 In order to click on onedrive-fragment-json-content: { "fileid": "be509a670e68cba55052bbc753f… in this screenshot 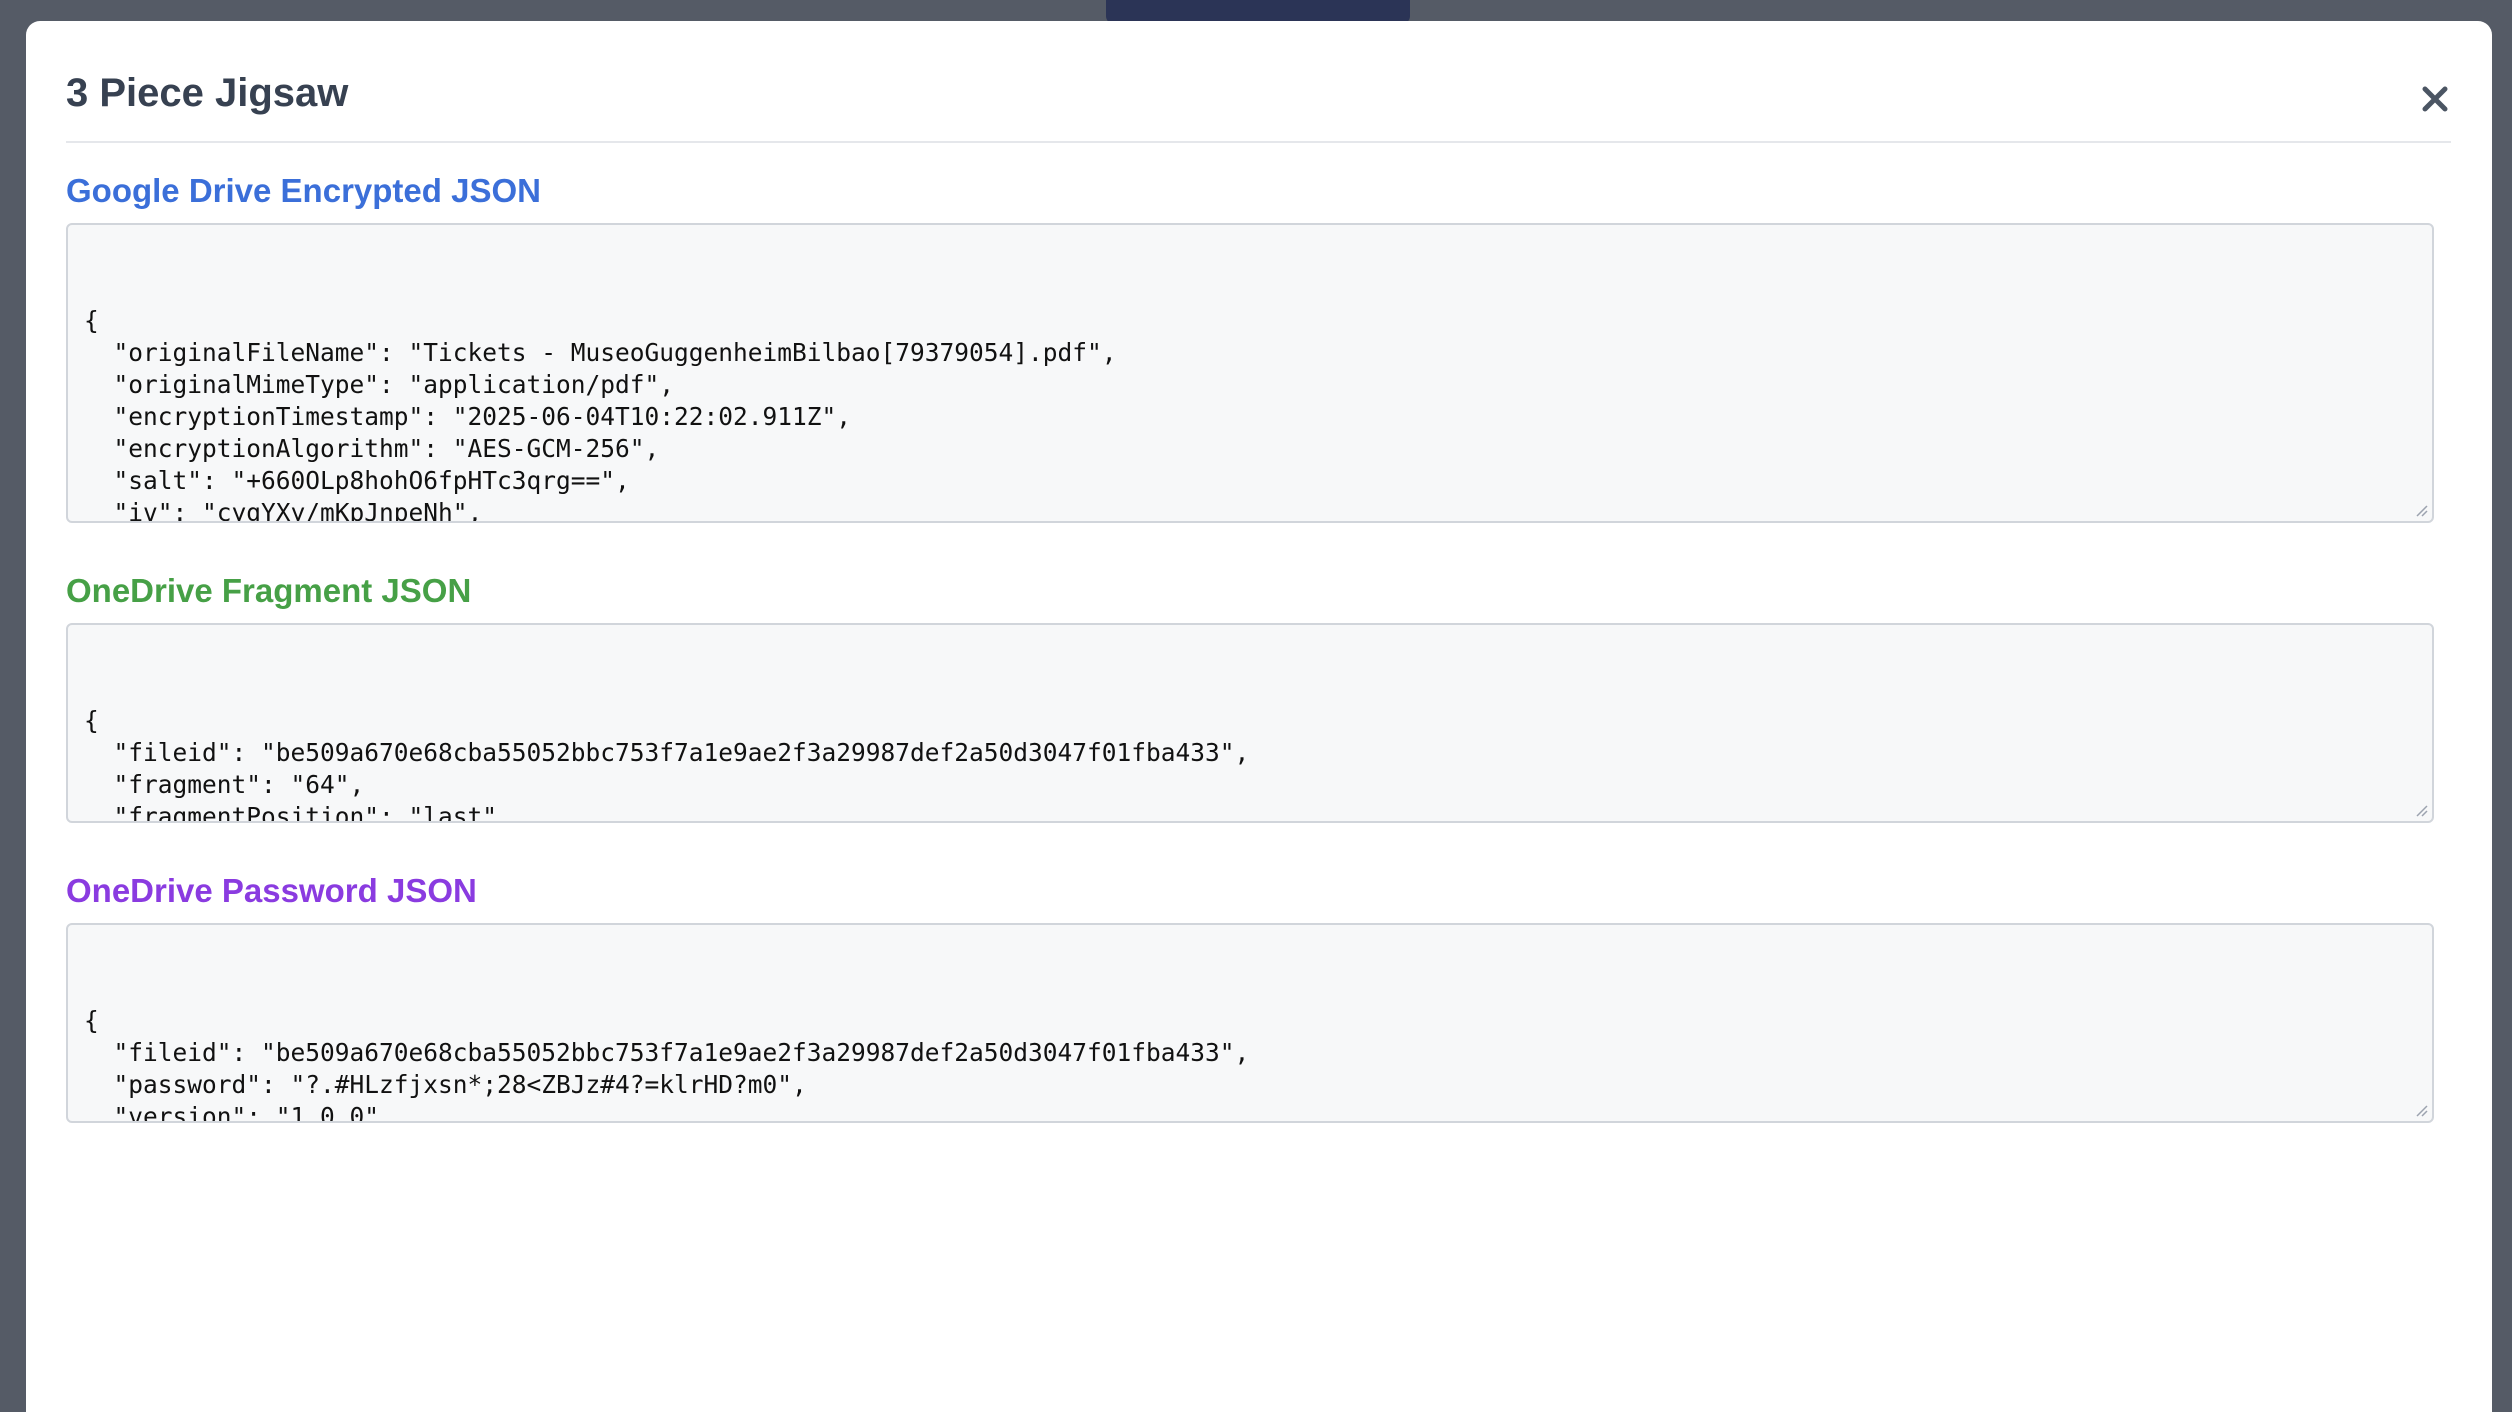, I will do `click(667, 764)`.